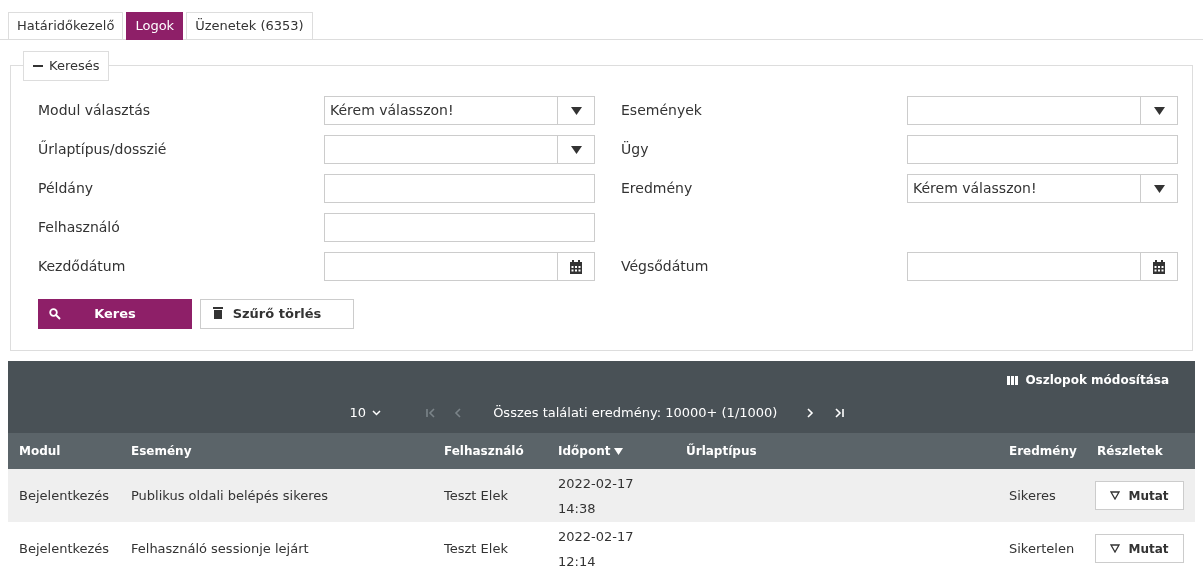  Describe the element at coordinates (66, 66) in the screenshot. I see `search-legend-toggle: Keresés` at that location.